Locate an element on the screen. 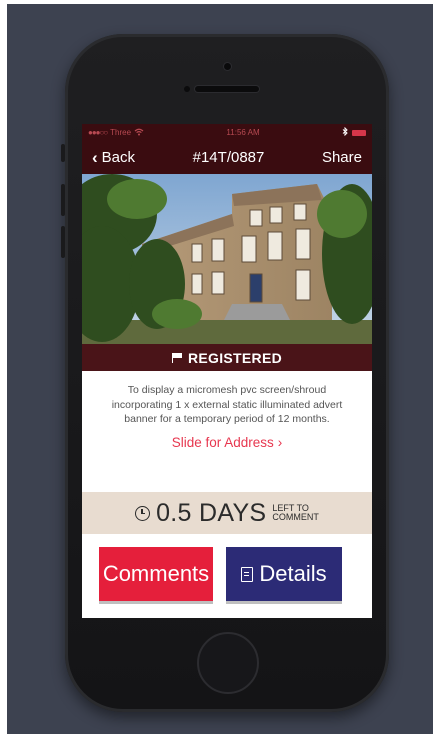  chevron-left-icon: ‹ is located at coordinates (95, 157).